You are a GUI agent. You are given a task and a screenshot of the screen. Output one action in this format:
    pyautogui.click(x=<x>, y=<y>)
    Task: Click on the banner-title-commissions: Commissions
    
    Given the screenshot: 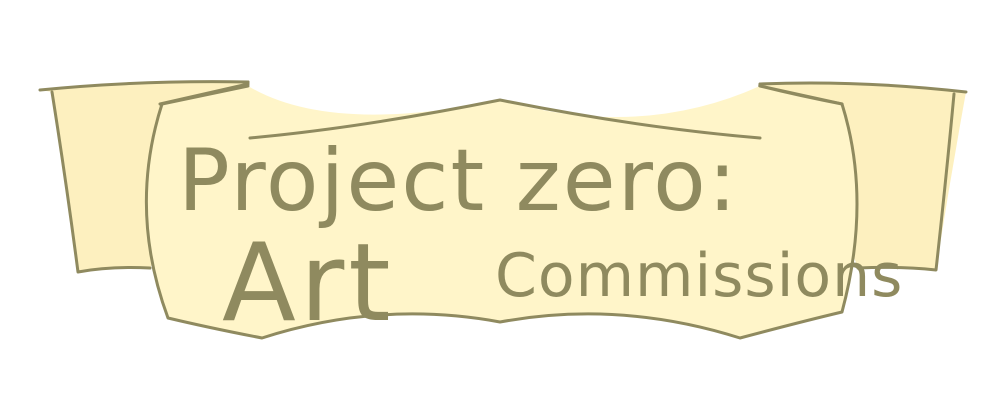 What is the action you would take?
    pyautogui.click(x=699, y=276)
    